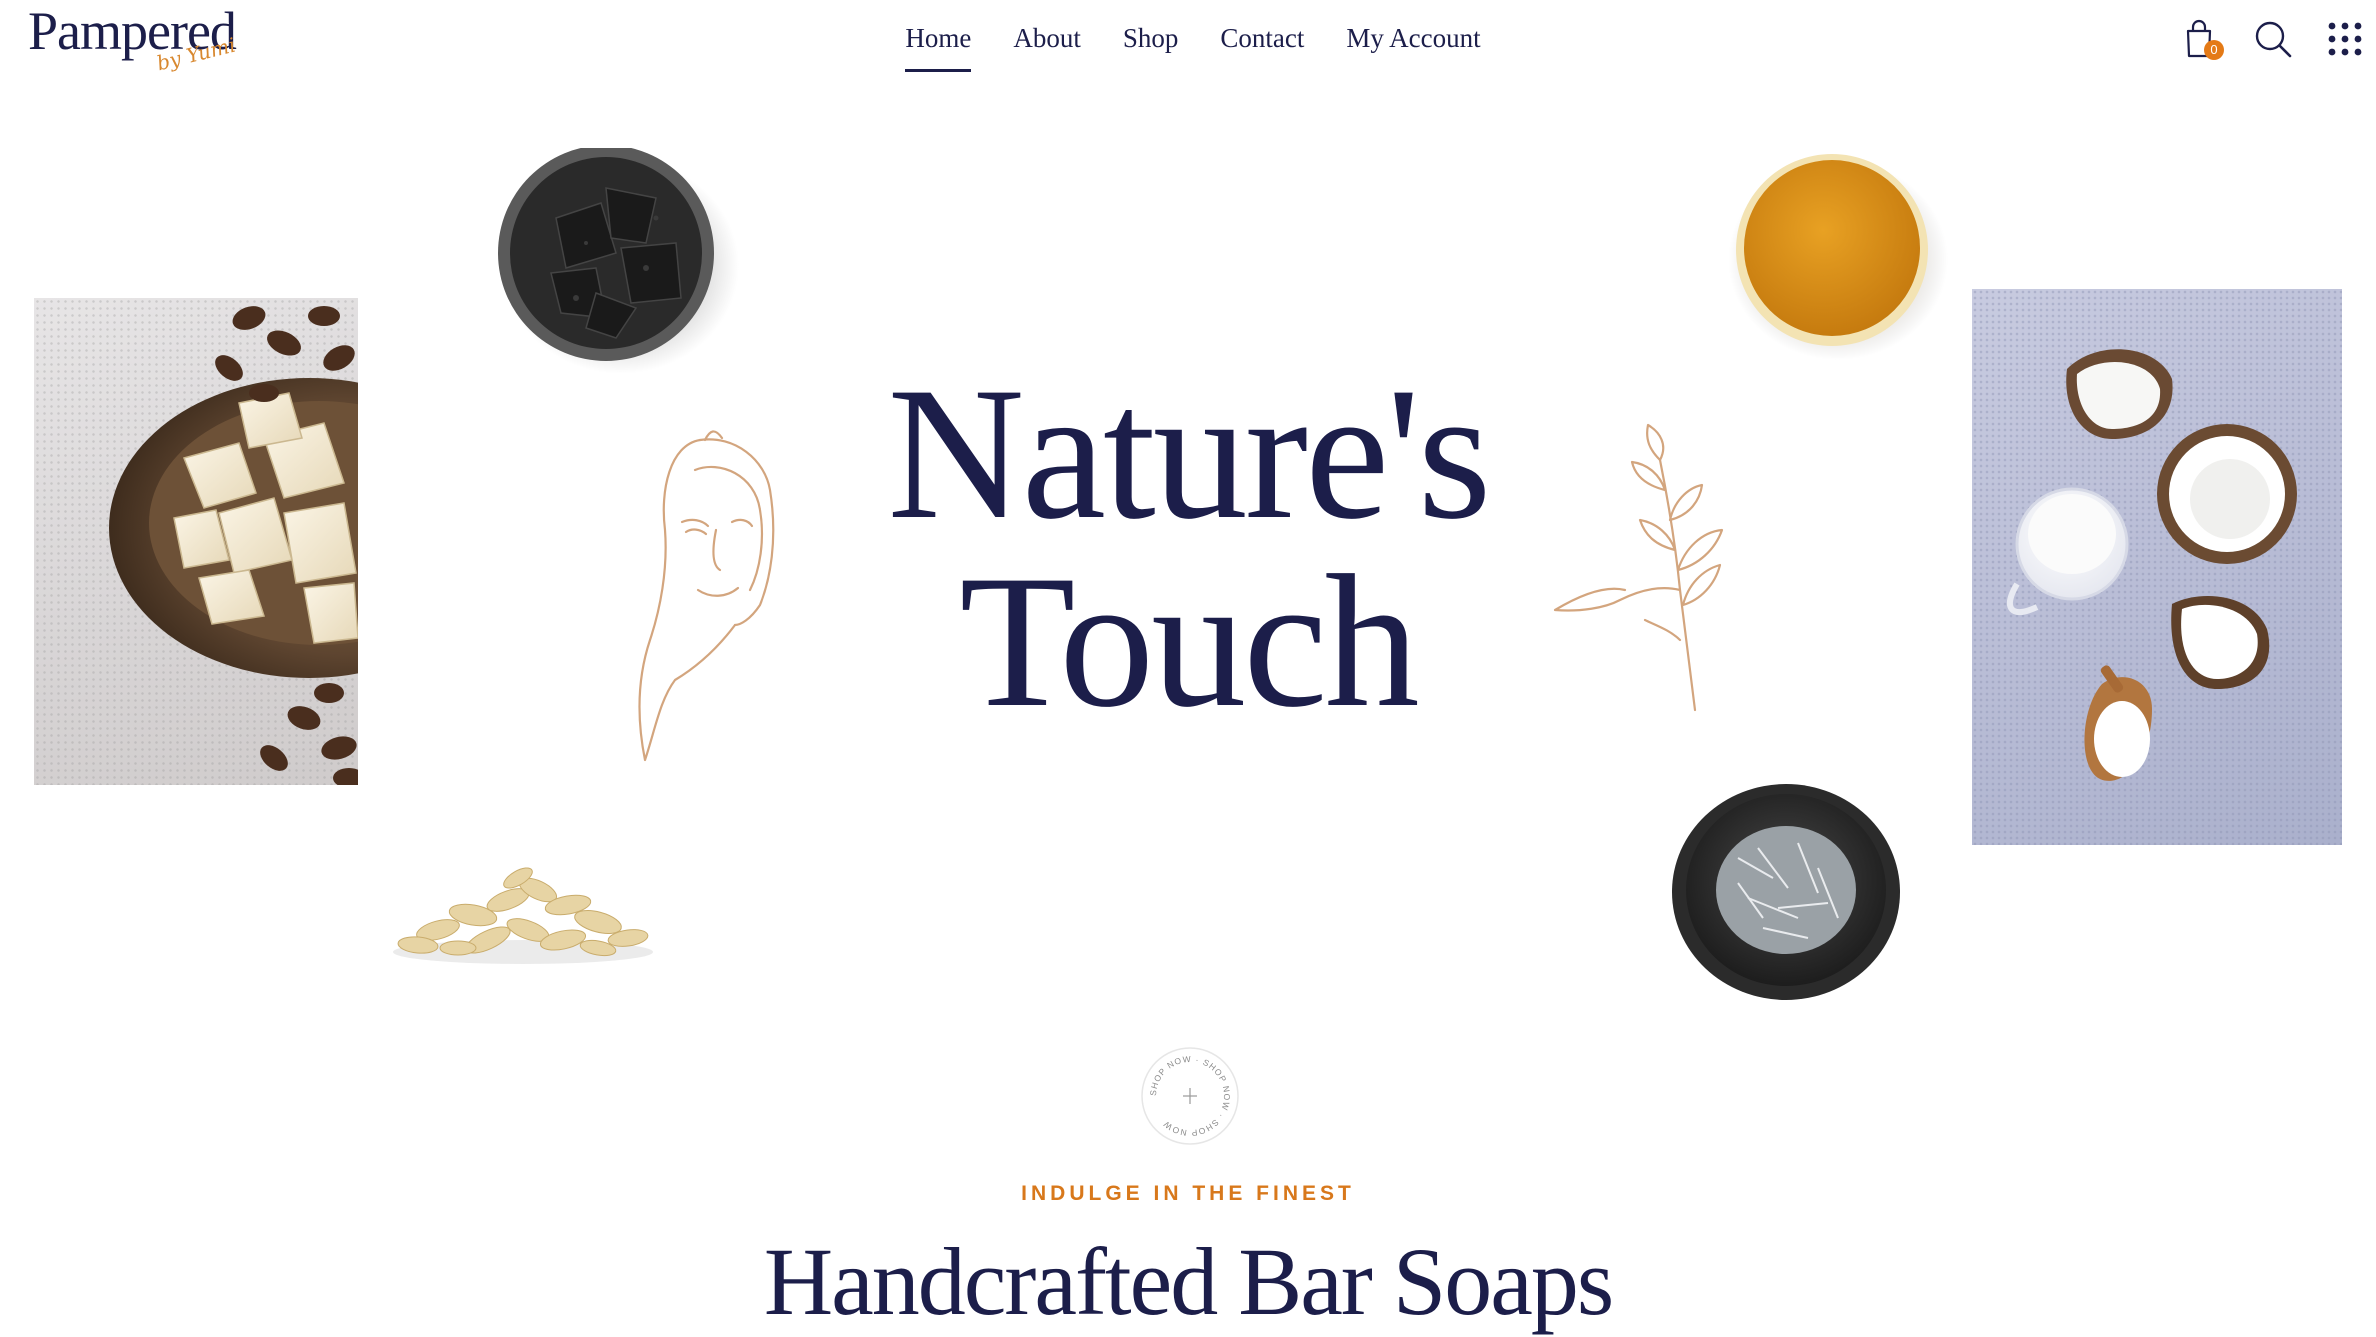 This screenshot has height=1337, width=2376. Describe the element at coordinates (1047, 42) in the screenshot. I see `nav-about: About` at that location.